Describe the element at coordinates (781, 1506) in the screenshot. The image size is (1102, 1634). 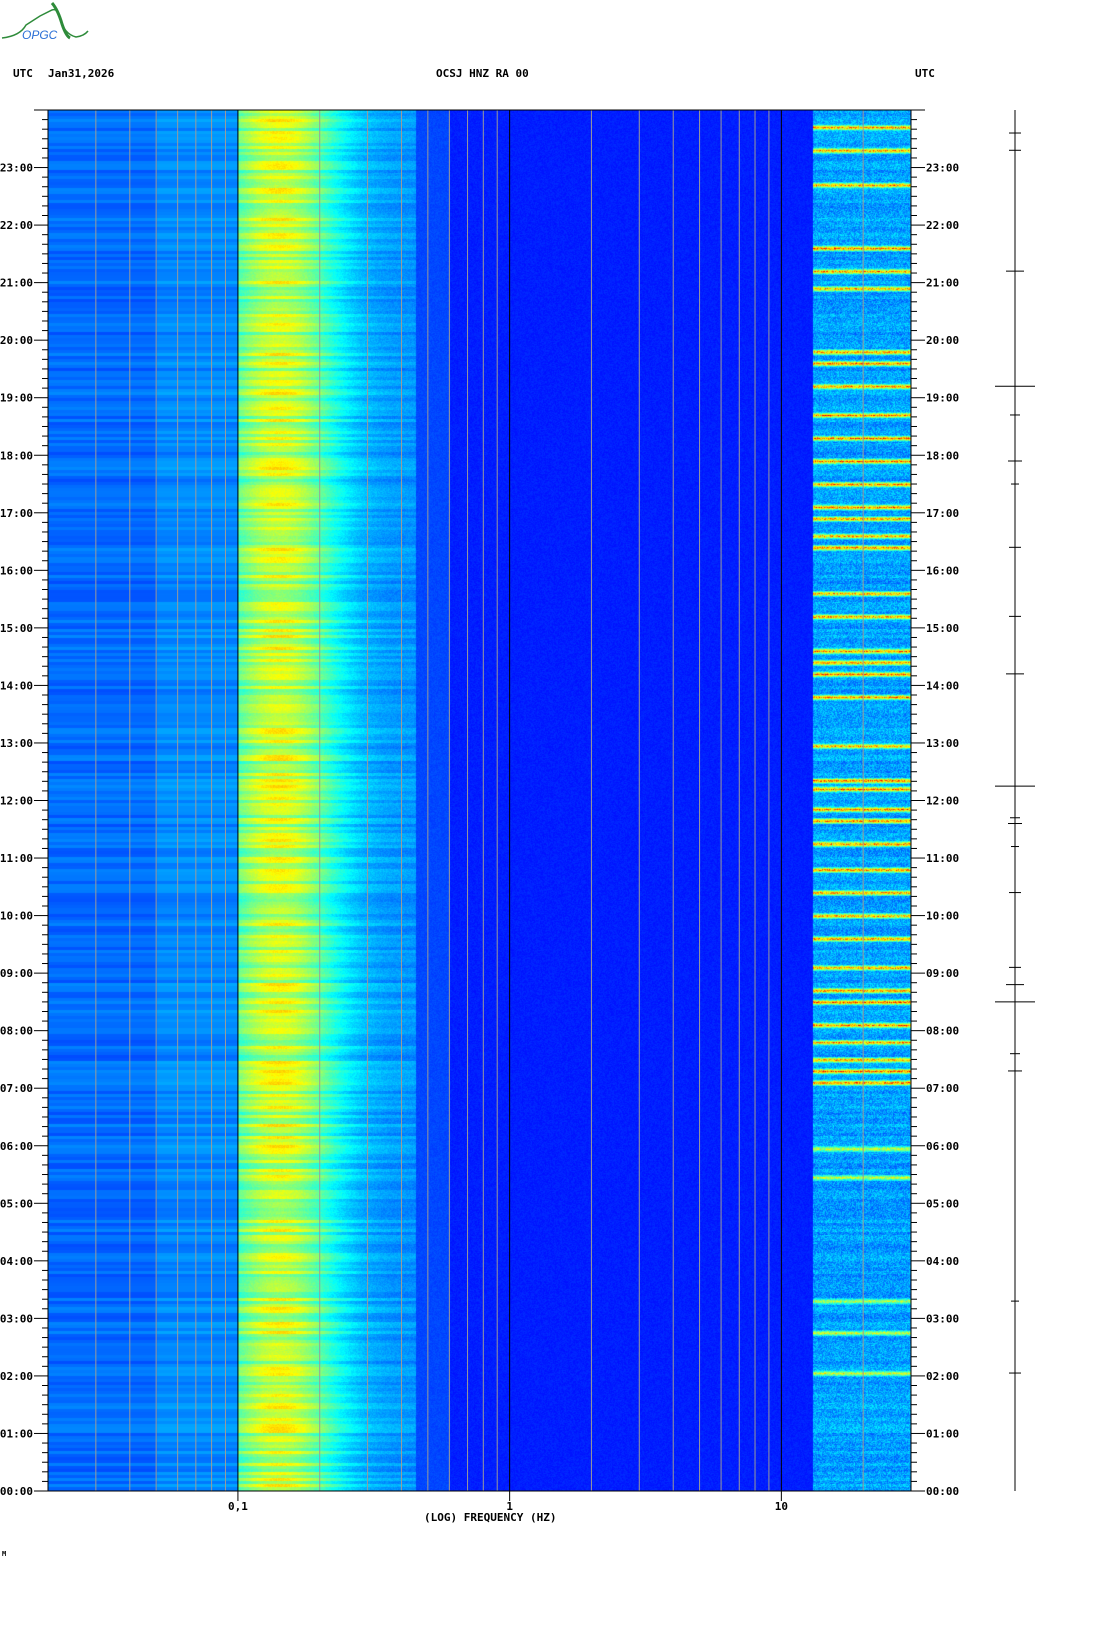
I see `x-tick-label: 10` at that location.